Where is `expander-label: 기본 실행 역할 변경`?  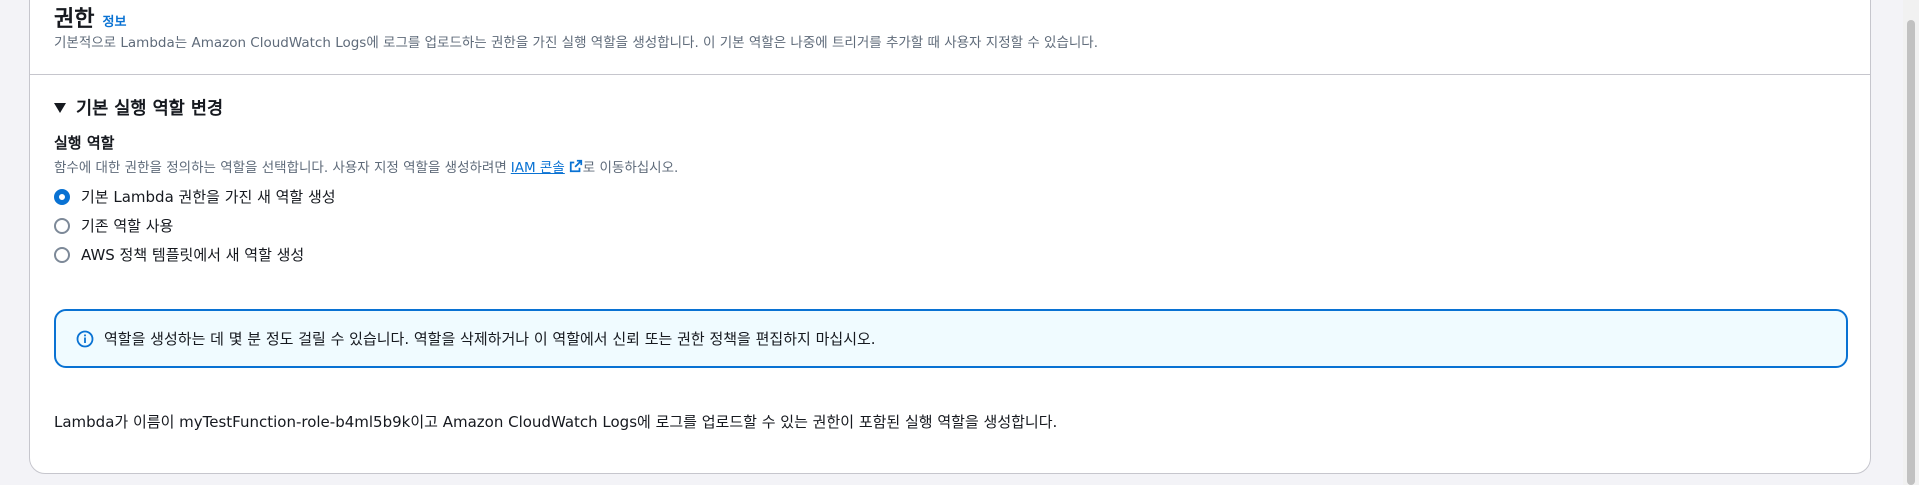 expander-label: 기본 실행 역할 변경 is located at coordinates (150, 109).